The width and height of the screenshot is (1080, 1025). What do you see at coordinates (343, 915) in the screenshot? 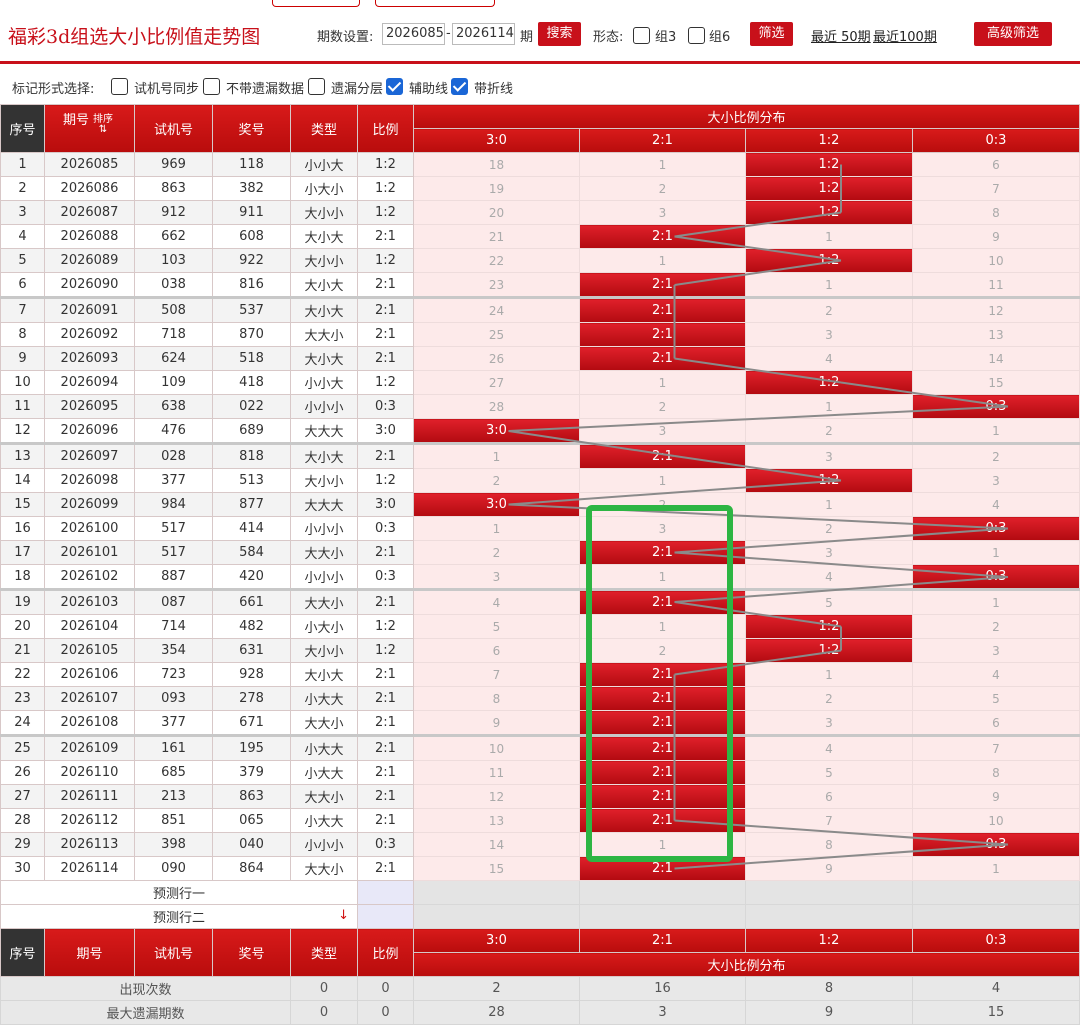
I see `arrow-down-icon: ↓` at bounding box center [343, 915].